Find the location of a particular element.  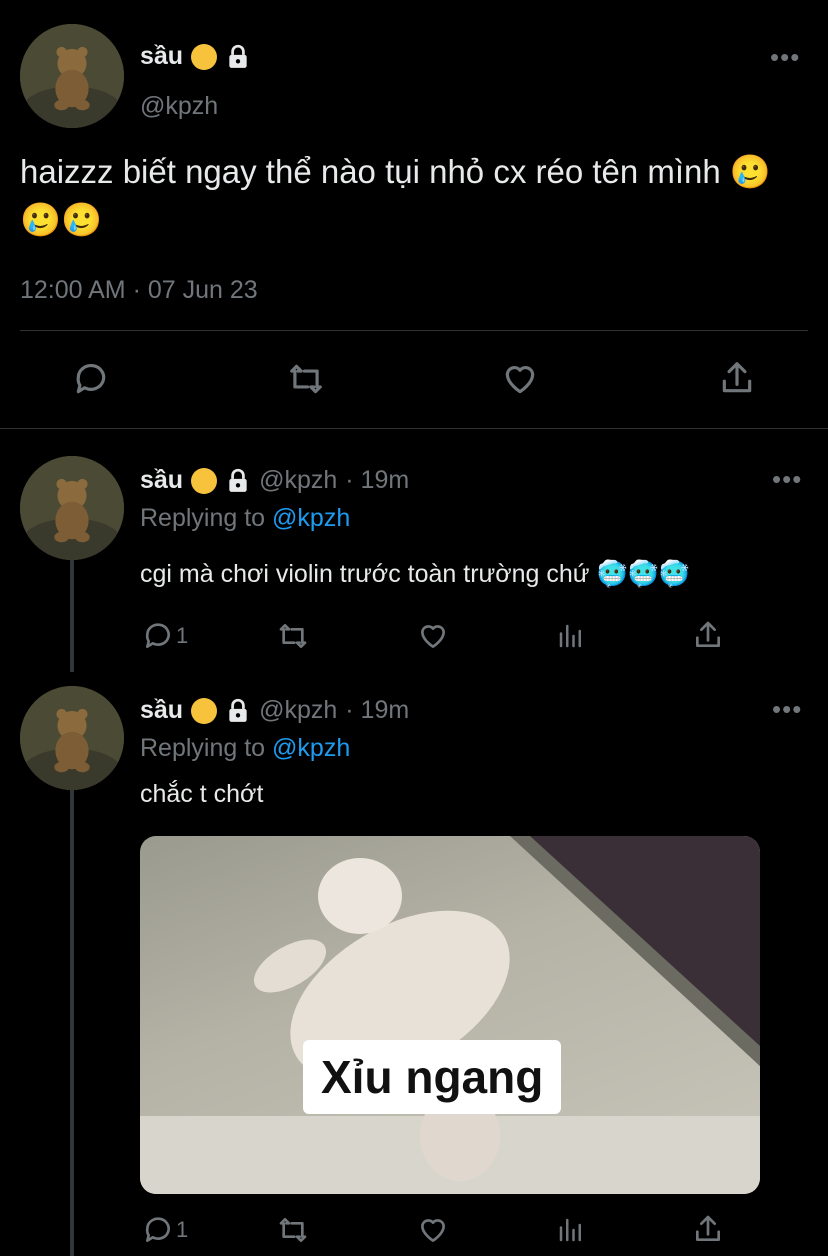

tweet-timestamp: 12:00 AM · 07 Jun 23 is located at coordinates (139, 290).